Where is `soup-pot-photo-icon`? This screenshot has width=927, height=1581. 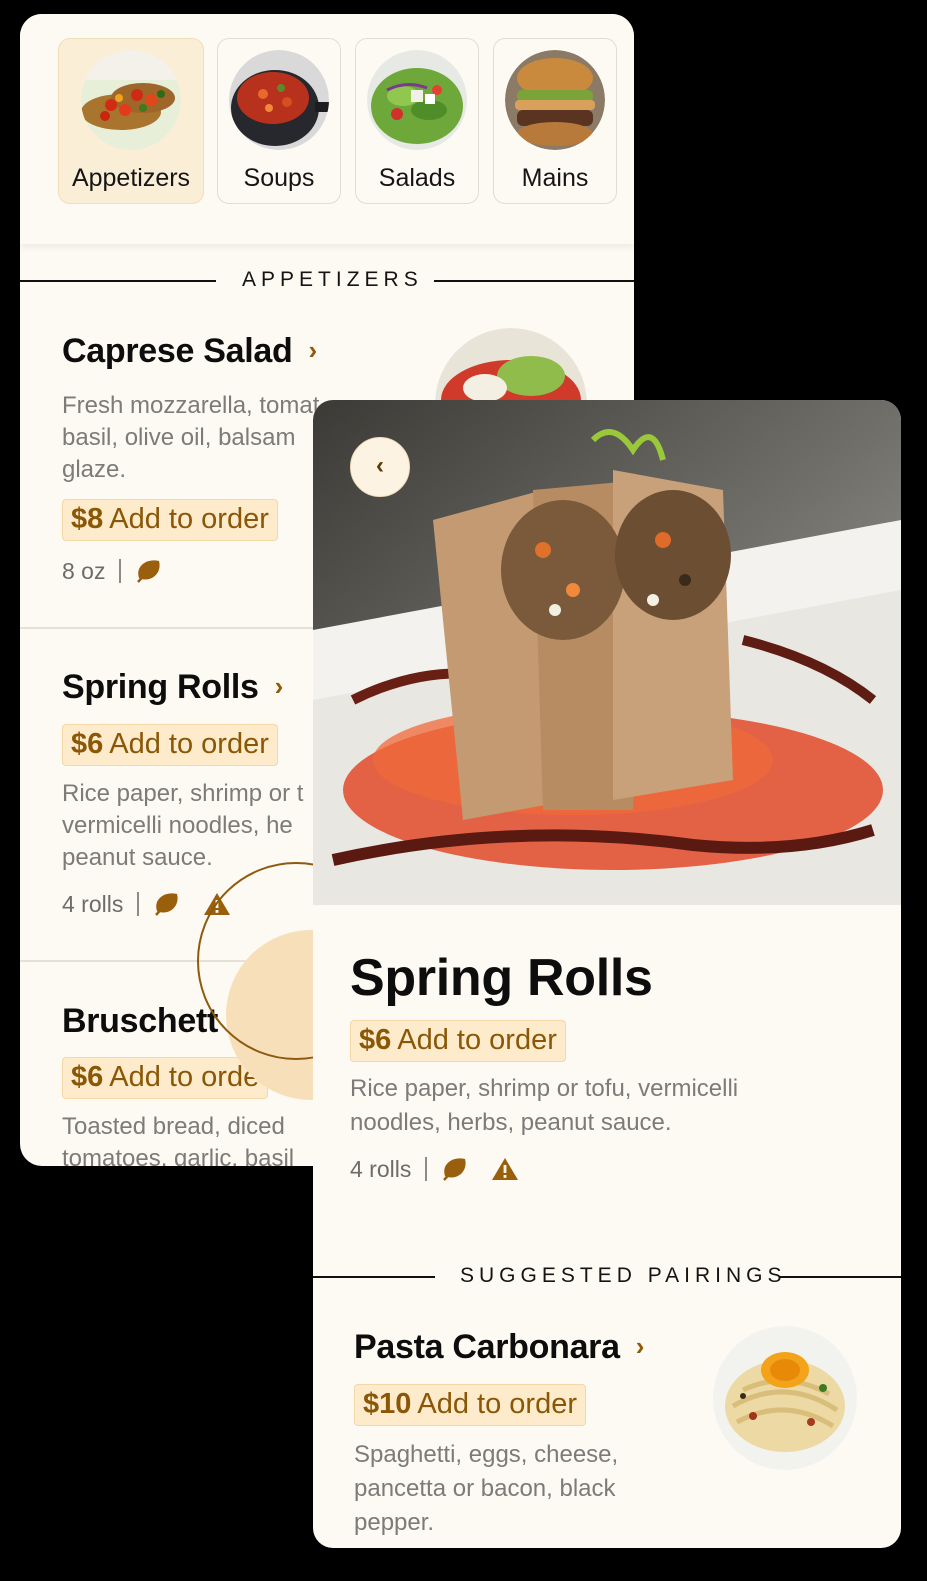
soup-pot-photo-icon is located at coordinates (279, 100).